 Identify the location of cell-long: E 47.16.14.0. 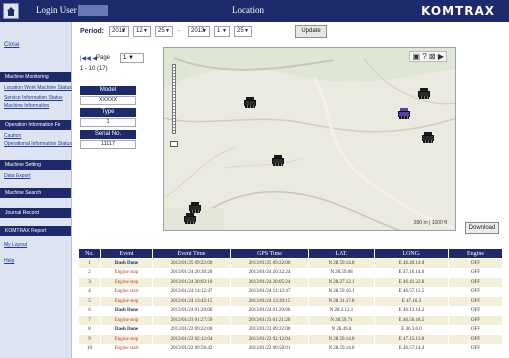
(411, 272).